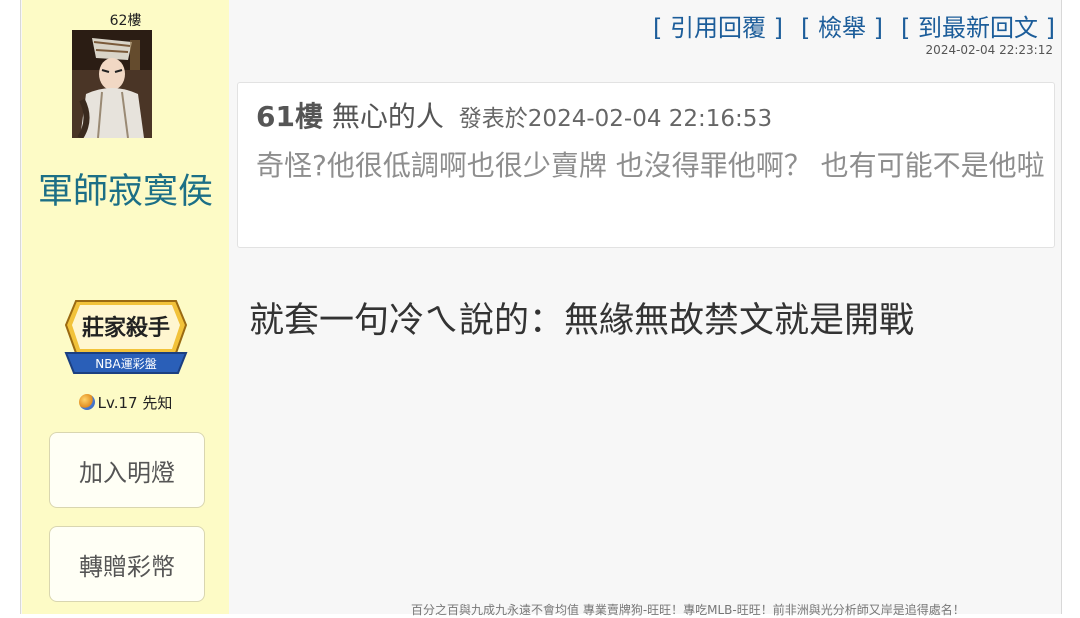 This screenshot has width=1080, height=618. I want to click on user-avatar, so click(112, 84).